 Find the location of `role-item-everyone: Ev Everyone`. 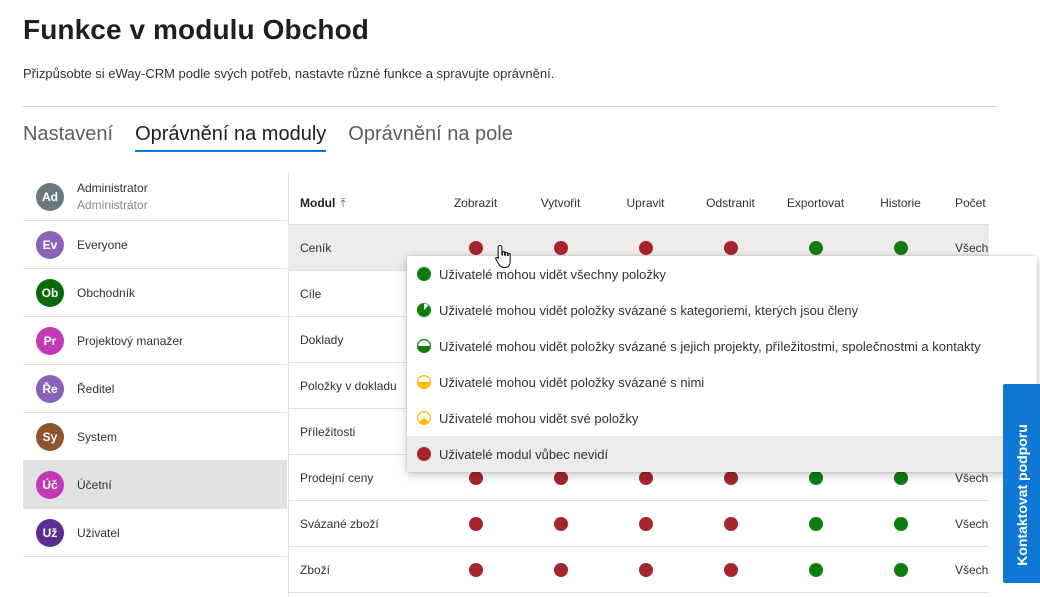

role-item-everyone: Ev Everyone is located at coordinates (155, 245).